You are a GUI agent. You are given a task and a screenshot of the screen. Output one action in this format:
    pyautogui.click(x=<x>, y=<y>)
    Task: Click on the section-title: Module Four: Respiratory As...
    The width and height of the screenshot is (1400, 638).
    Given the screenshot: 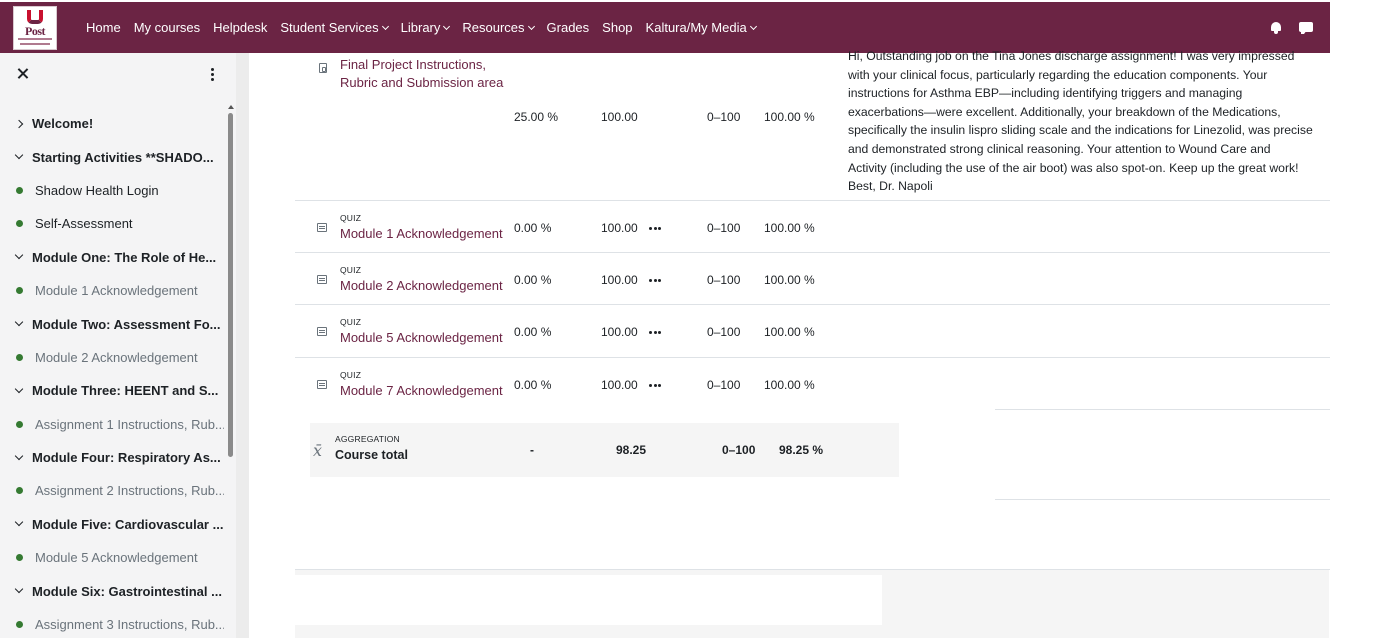 What is the action you would take?
    pyautogui.click(x=126, y=458)
    